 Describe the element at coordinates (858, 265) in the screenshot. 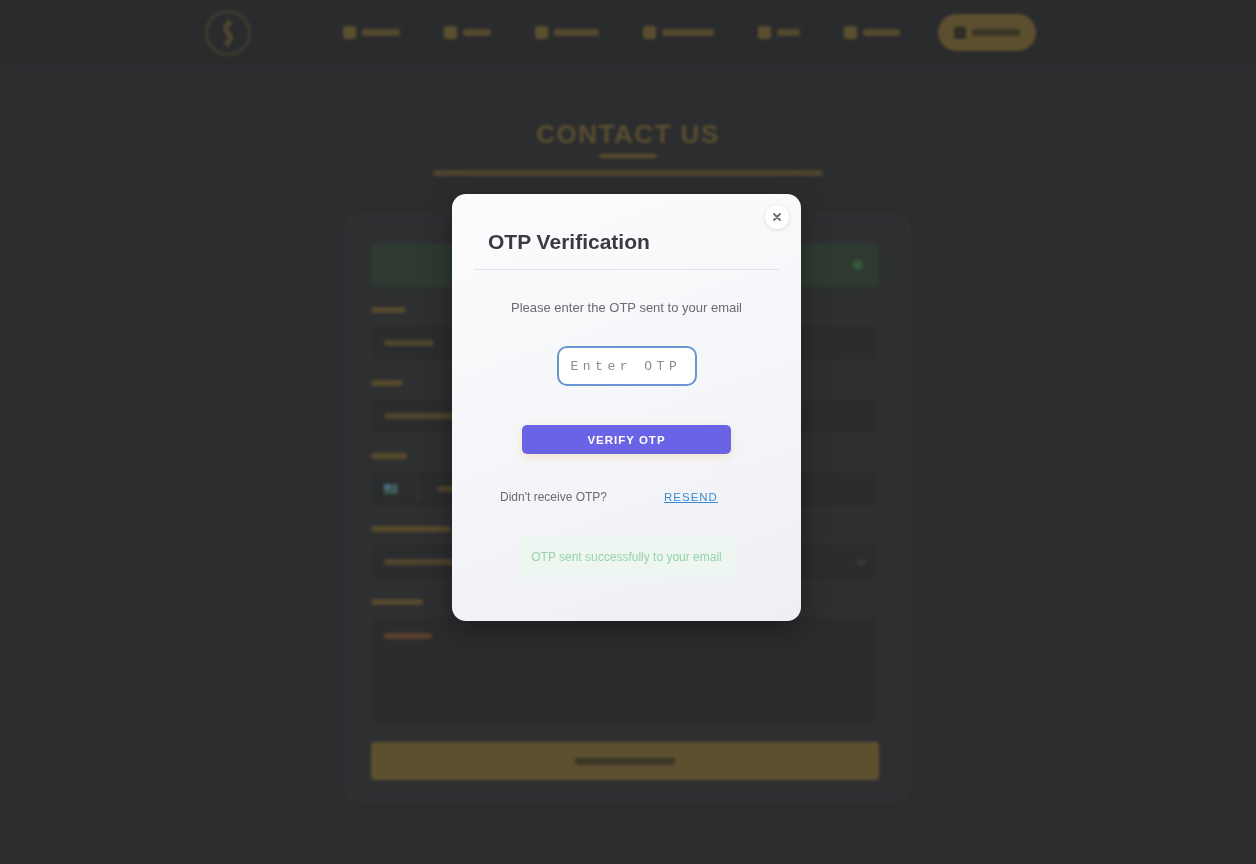

I see `dot-icon` at that location.